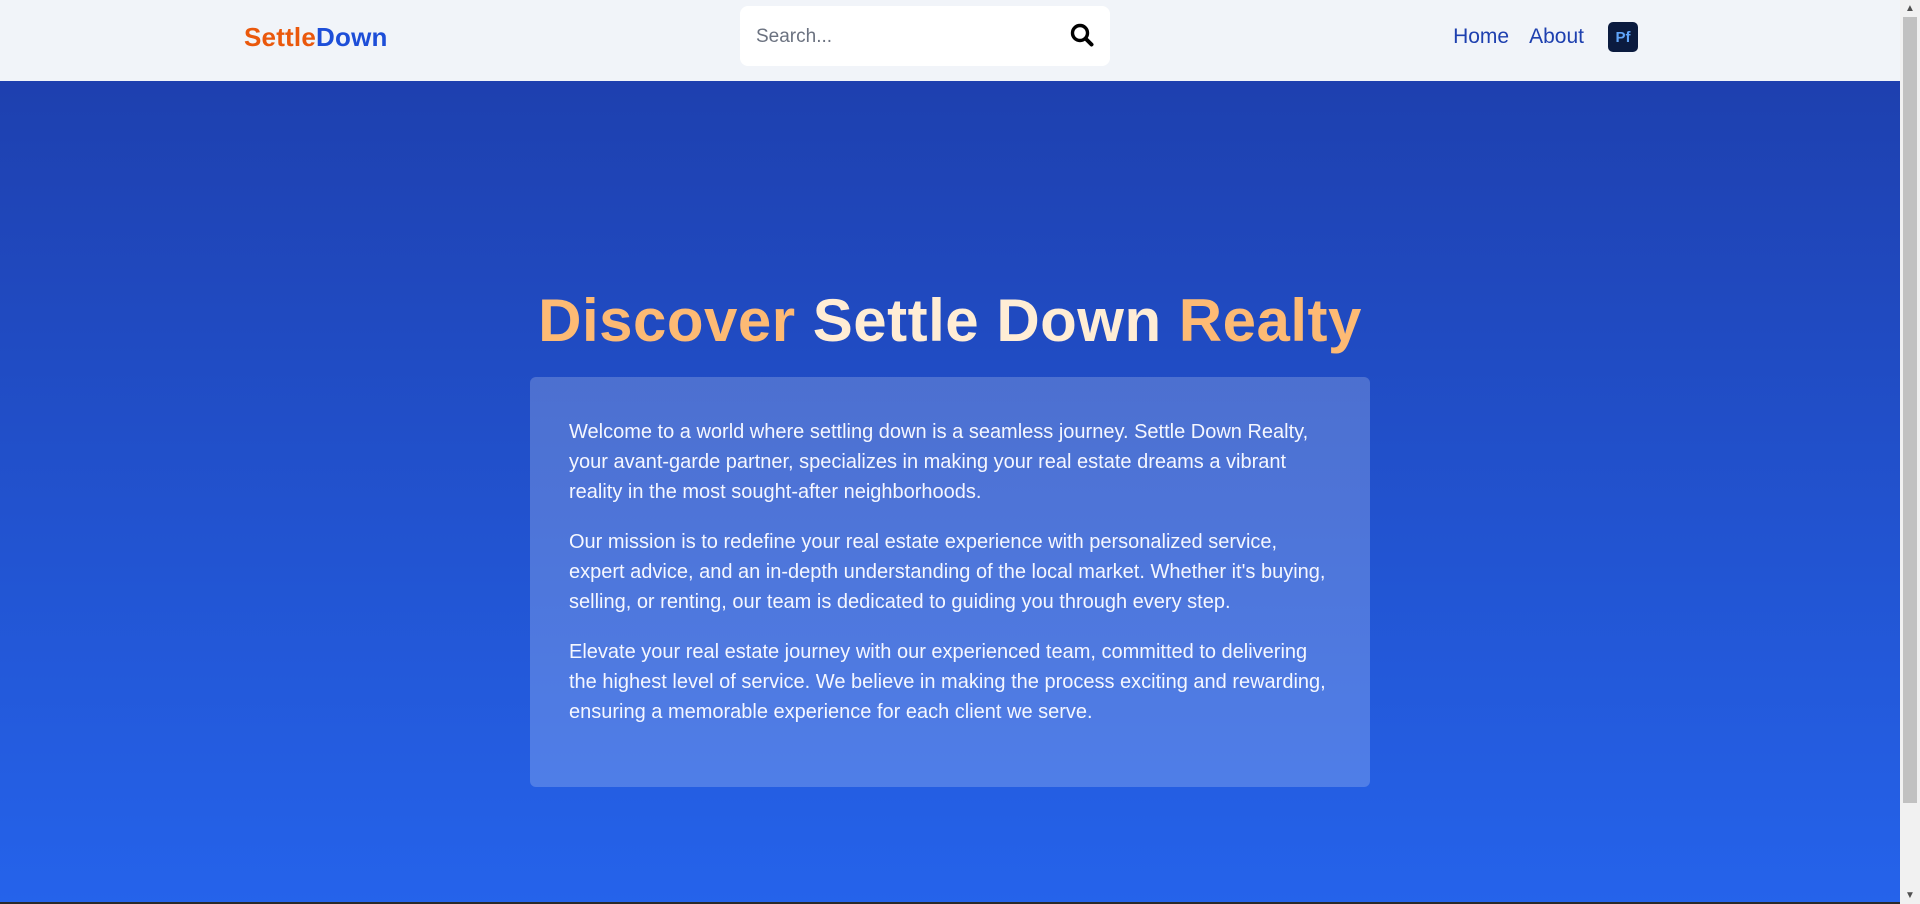 Image resolution: width=1920 pixels, height=904 pixels. I want to click on pf-badge-icon: Pf, so click(1623, 37).